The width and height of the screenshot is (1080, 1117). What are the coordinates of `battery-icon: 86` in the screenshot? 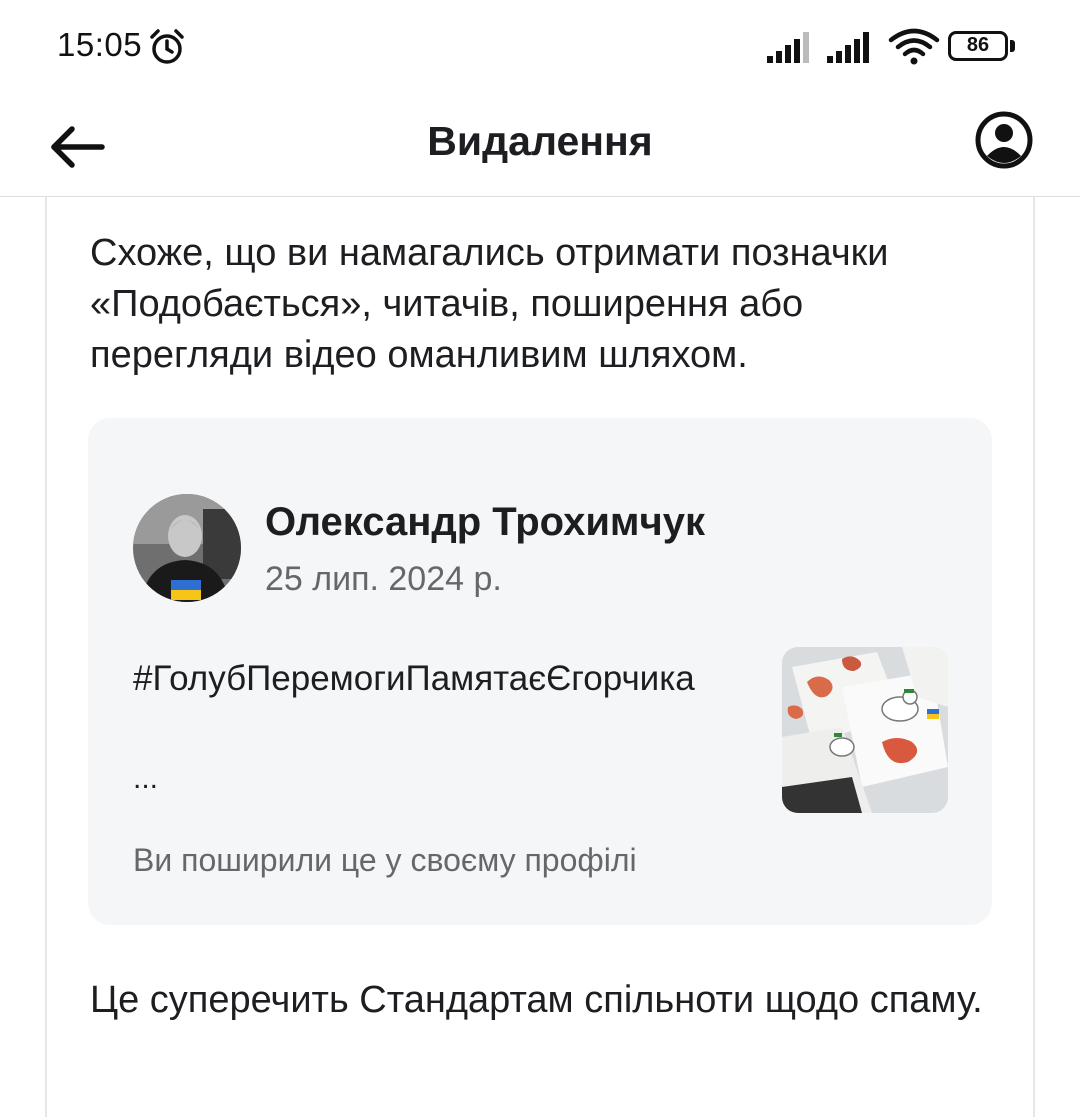 It's located at (978, 46).